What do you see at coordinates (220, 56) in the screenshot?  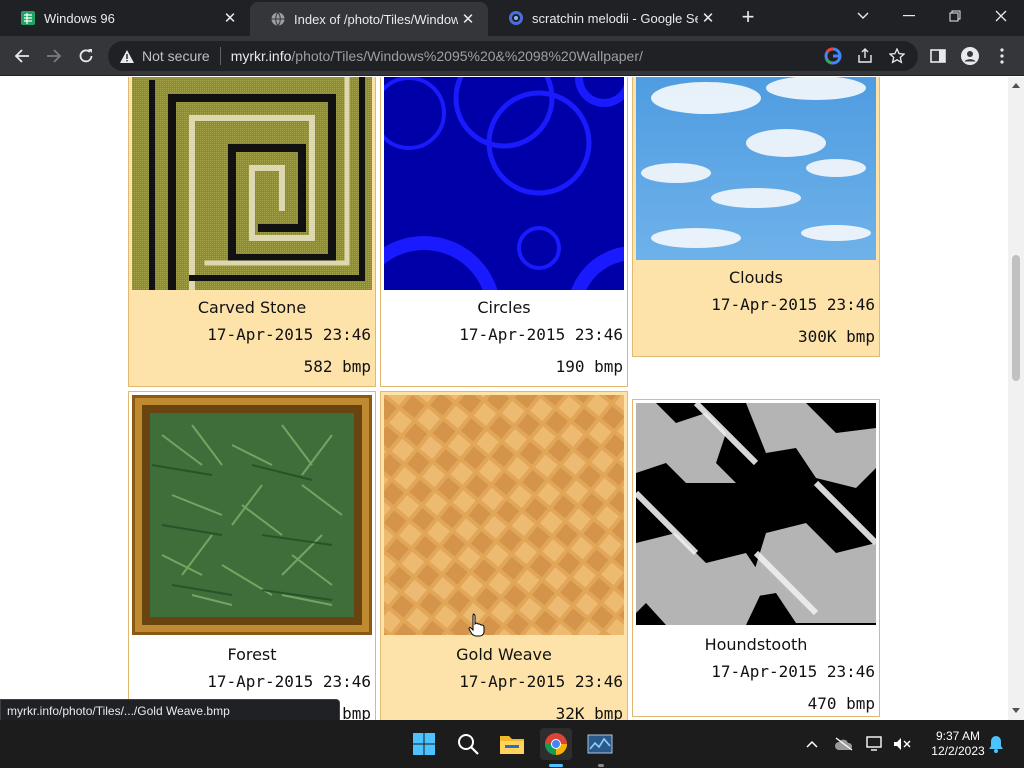 I see `omnibox-divider` at bounding box center [220, 56].